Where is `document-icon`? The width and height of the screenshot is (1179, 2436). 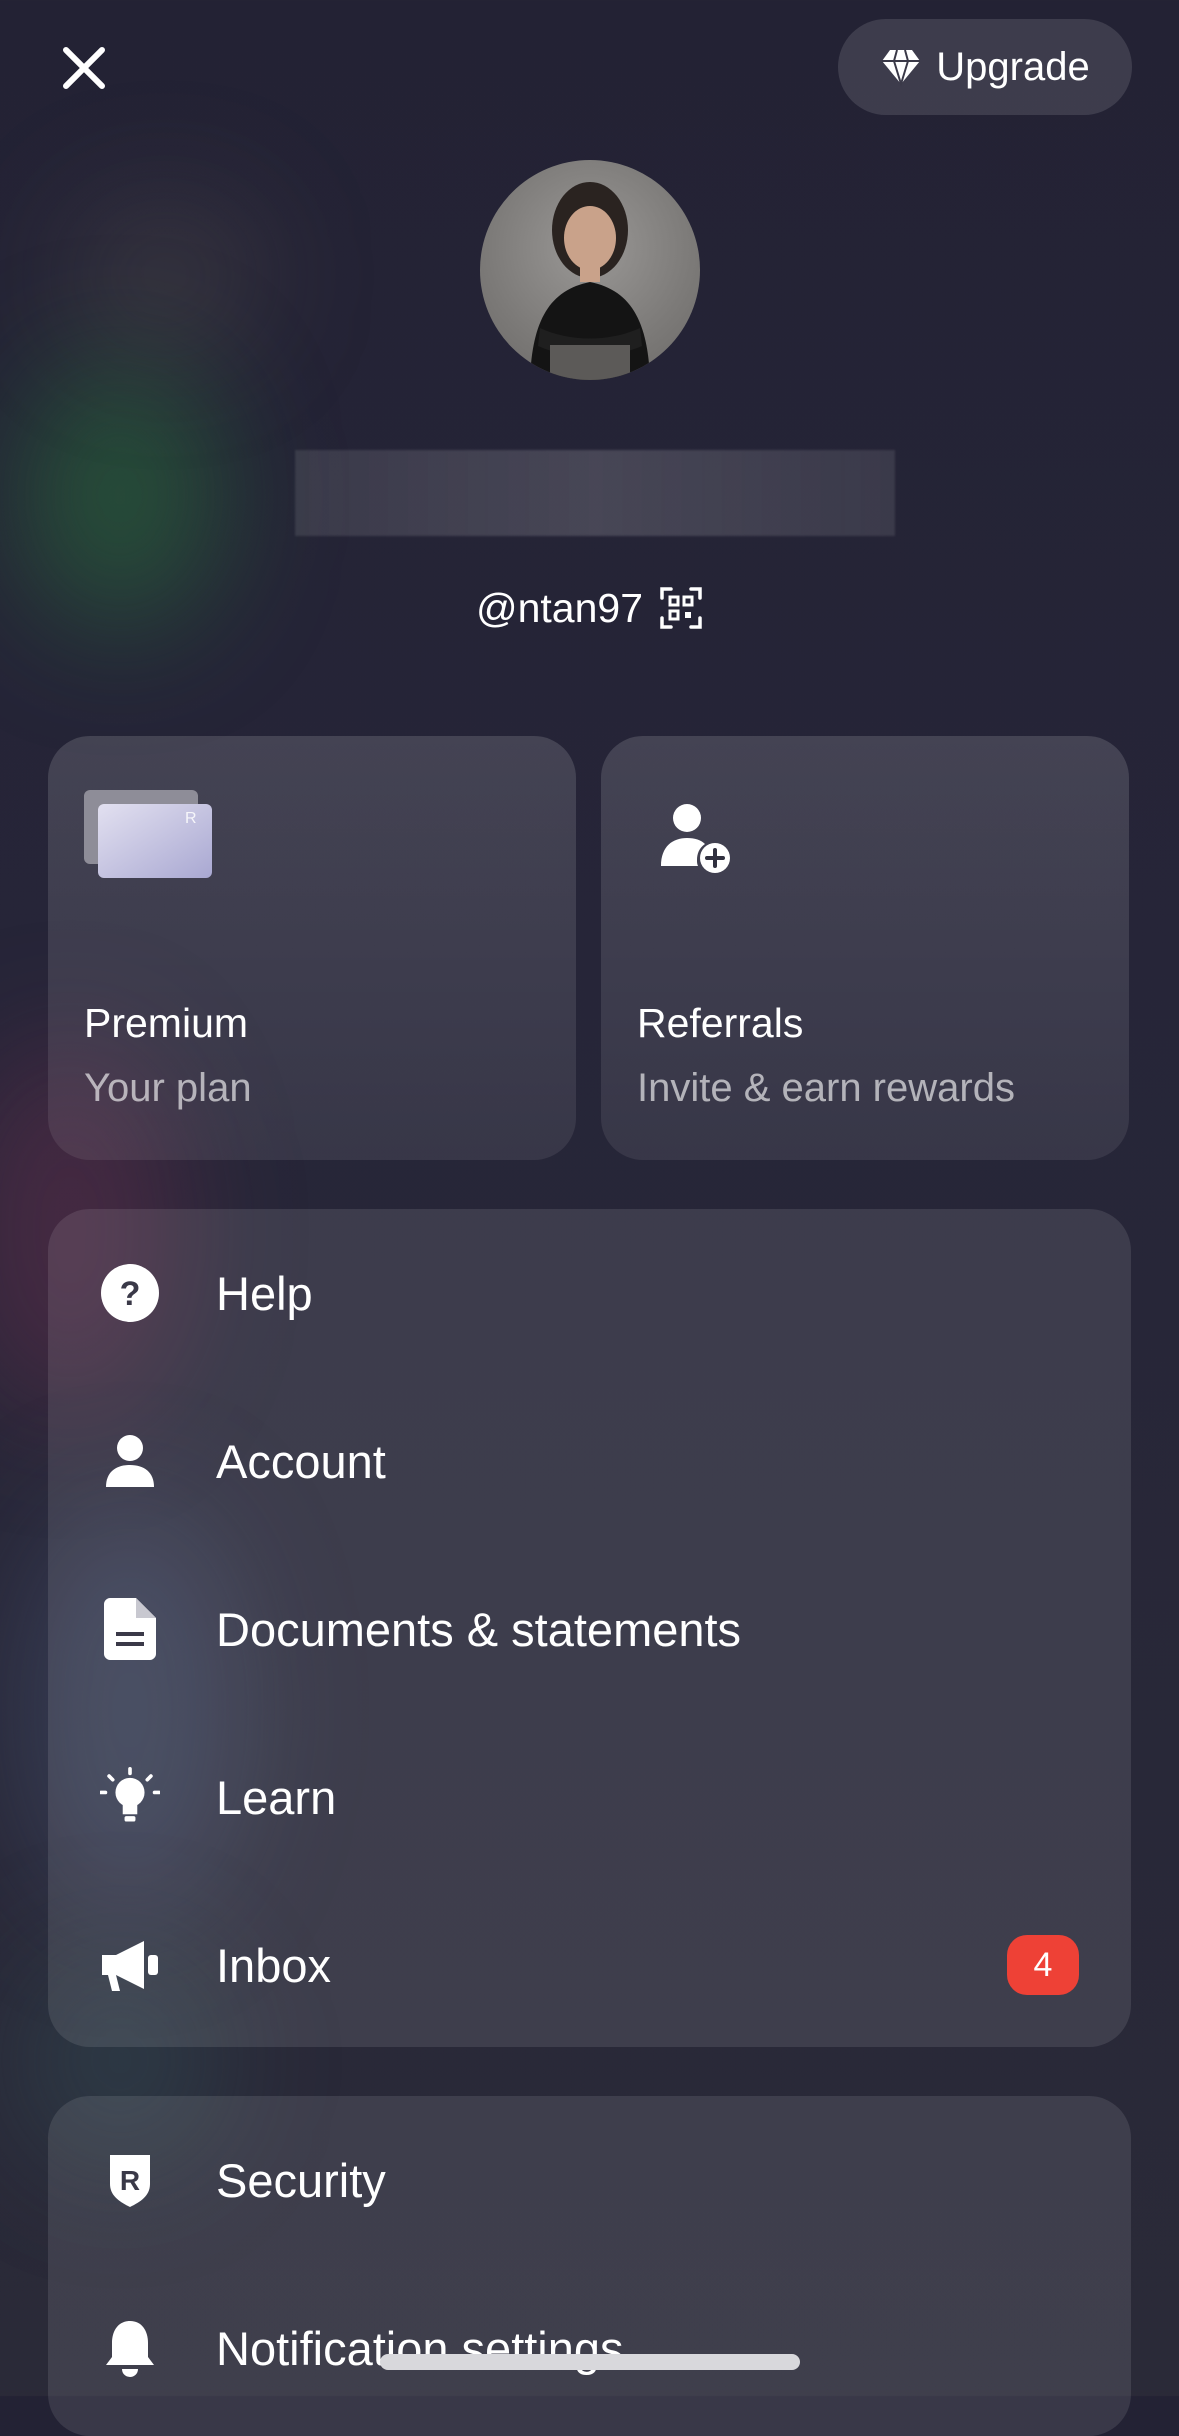 document-icon is located at coordinates (130, 1629).